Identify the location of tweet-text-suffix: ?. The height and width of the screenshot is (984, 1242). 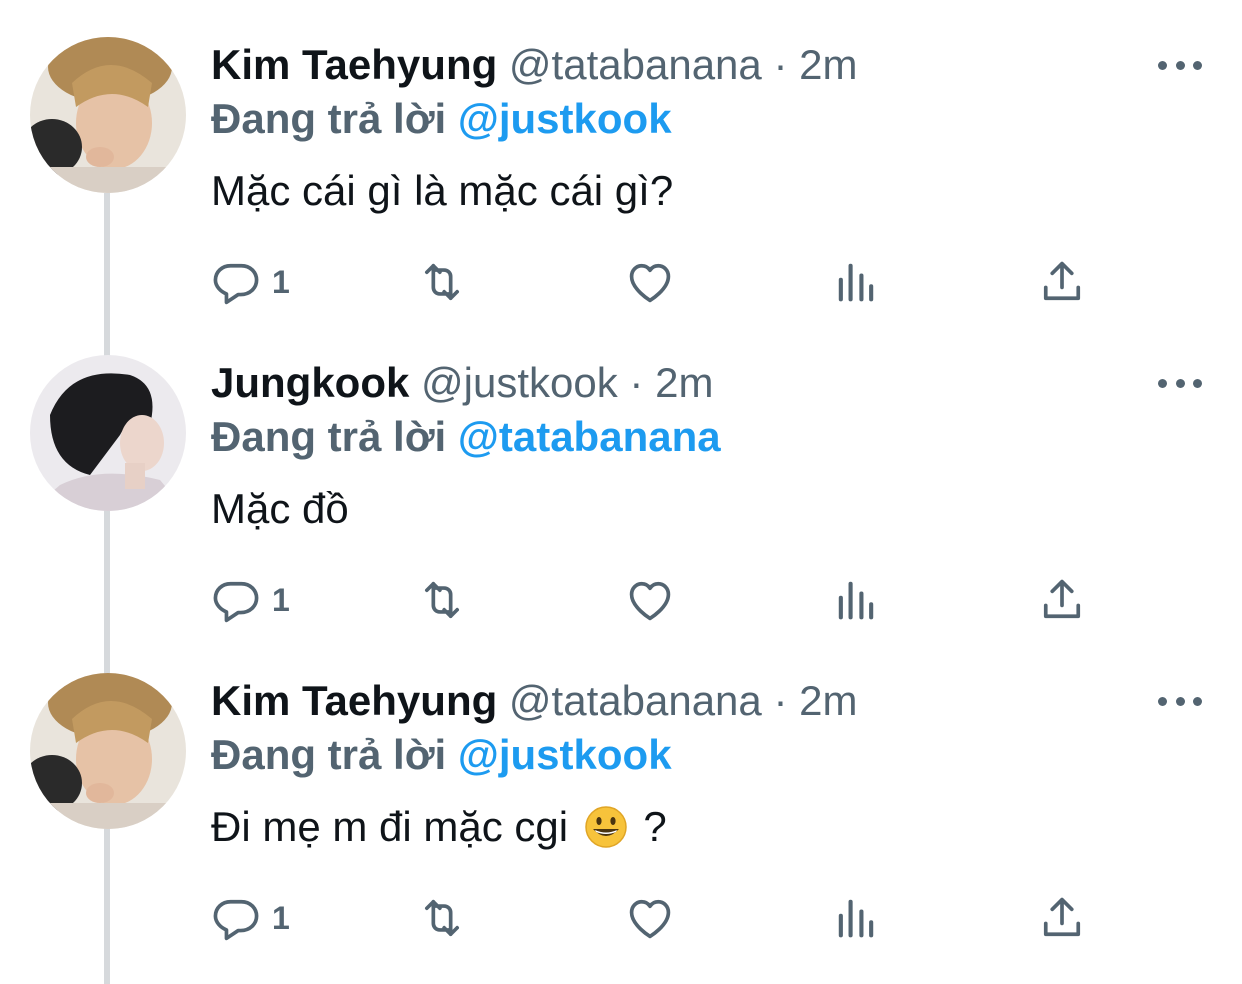
(655, 826).